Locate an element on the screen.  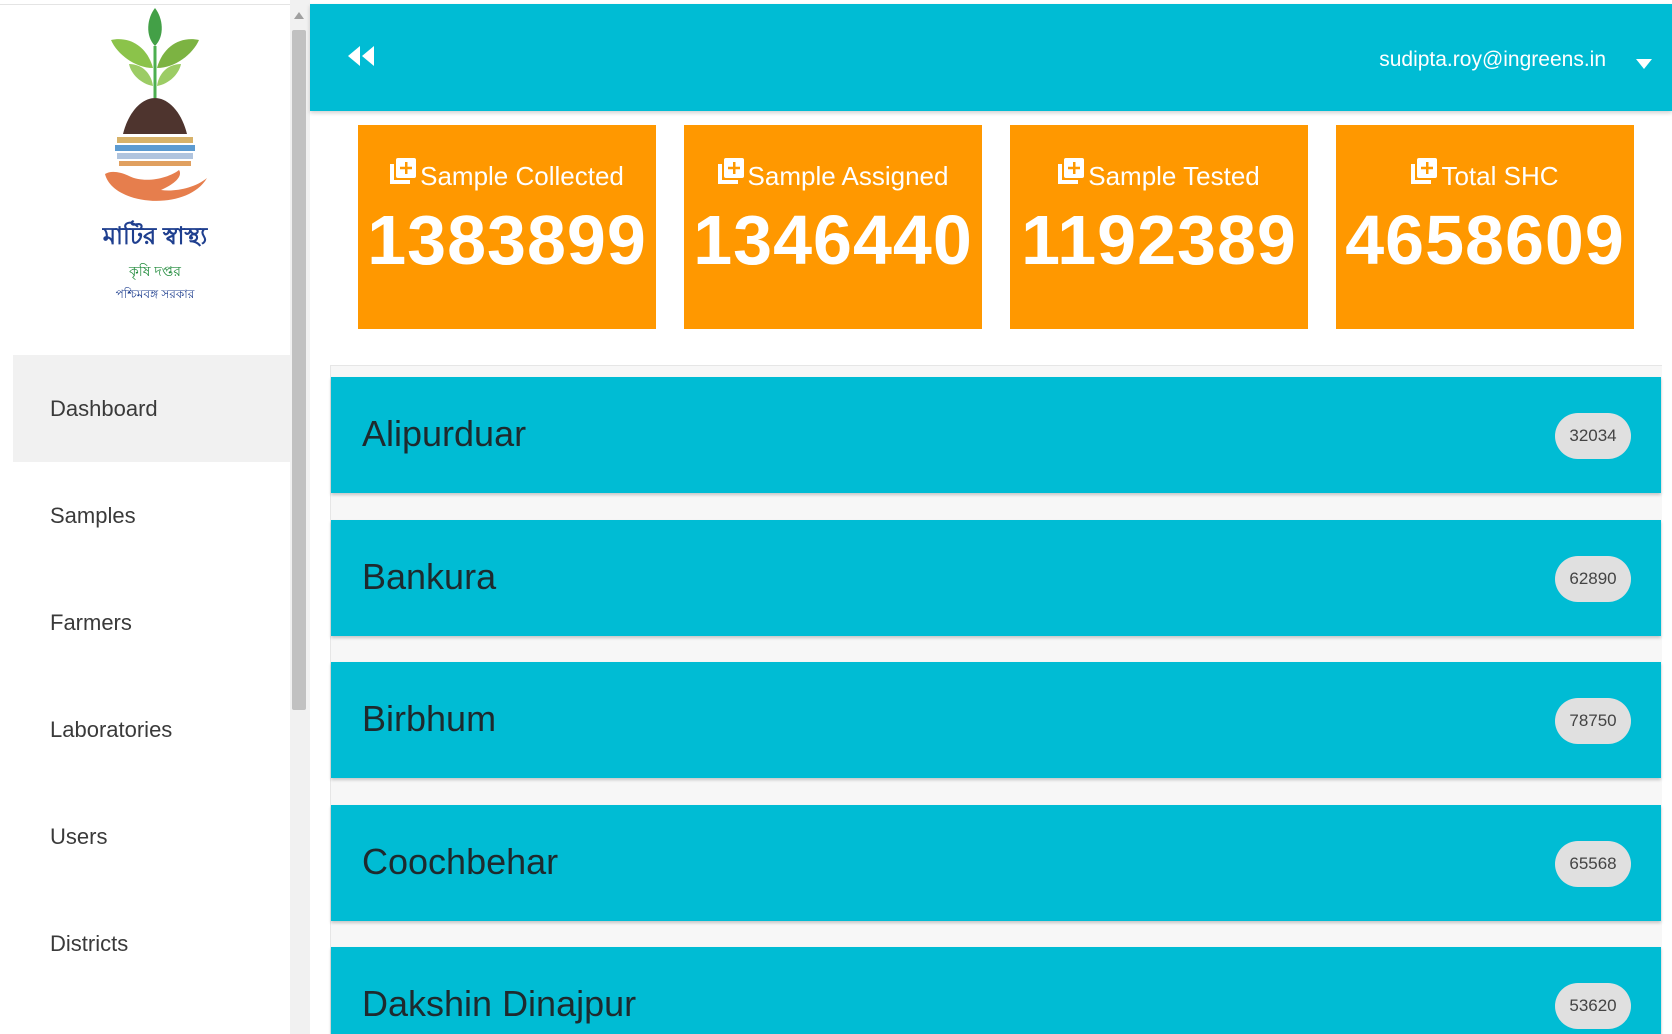
stat-label: Sample Tested is located at coordinates (1174, 176).